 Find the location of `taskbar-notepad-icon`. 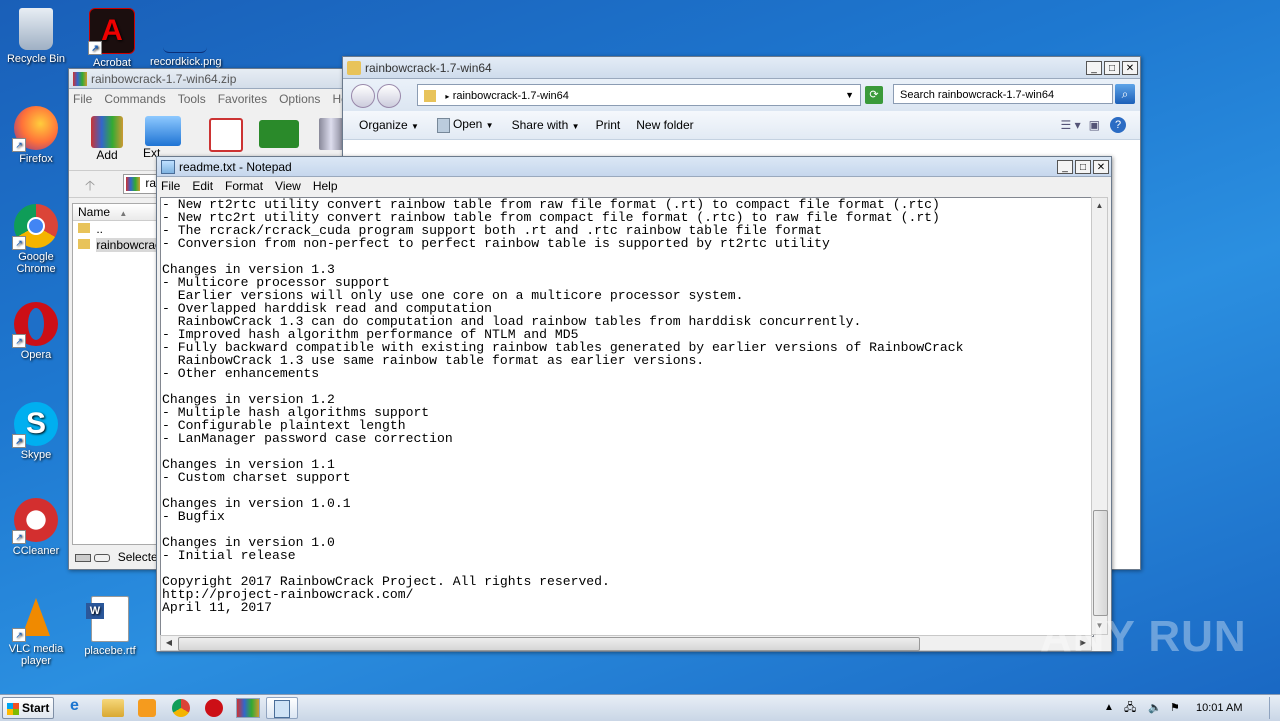

taskbar-notepad-icon is located at coordinates (282, 708).